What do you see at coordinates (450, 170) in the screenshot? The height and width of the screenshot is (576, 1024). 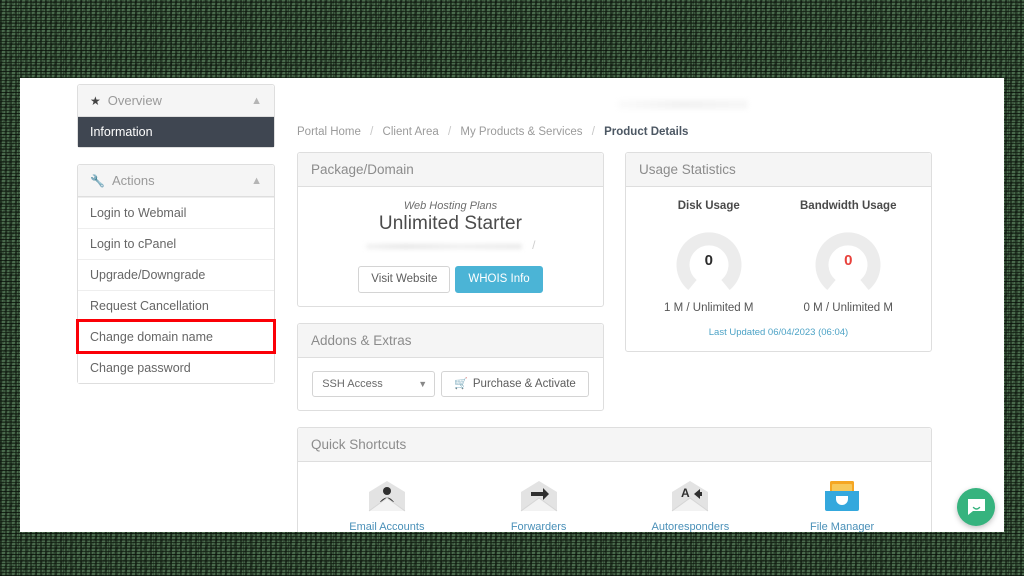 I see `package-domain-header: Package/Domain` at bounding box center [450, 170].